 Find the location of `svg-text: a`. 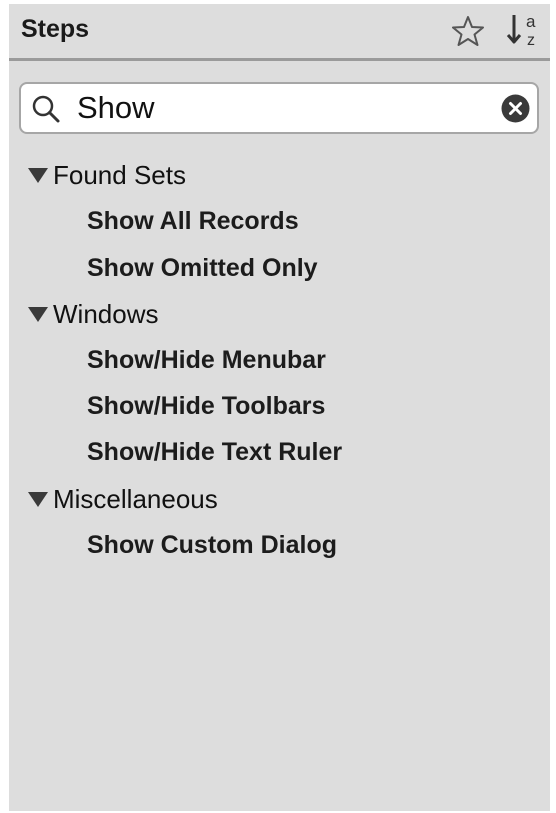

svg-text: a is located at coordinates (531, 21).